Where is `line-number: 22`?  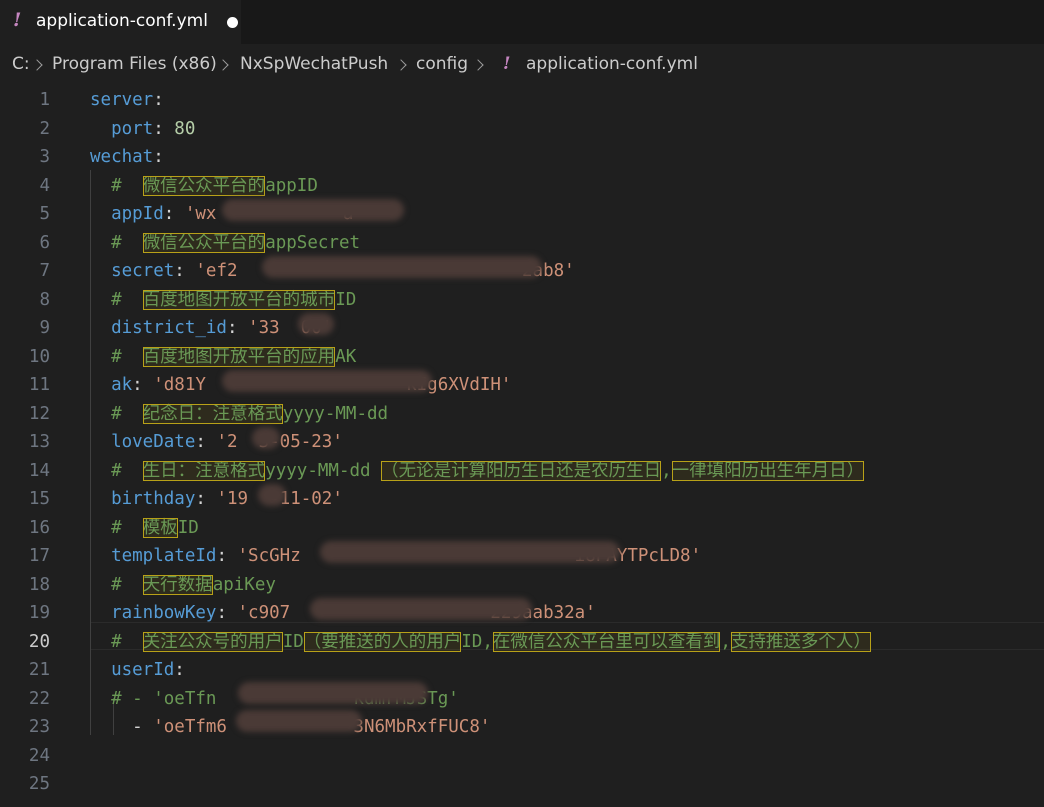 line-number: 22 is located at coordinates (39, 698).